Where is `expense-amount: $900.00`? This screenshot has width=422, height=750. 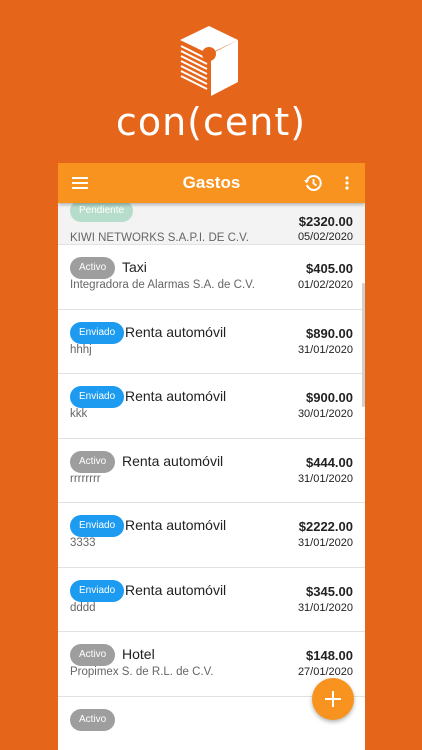 expense-amount: $900.00 is located at coordinates (329, 397).